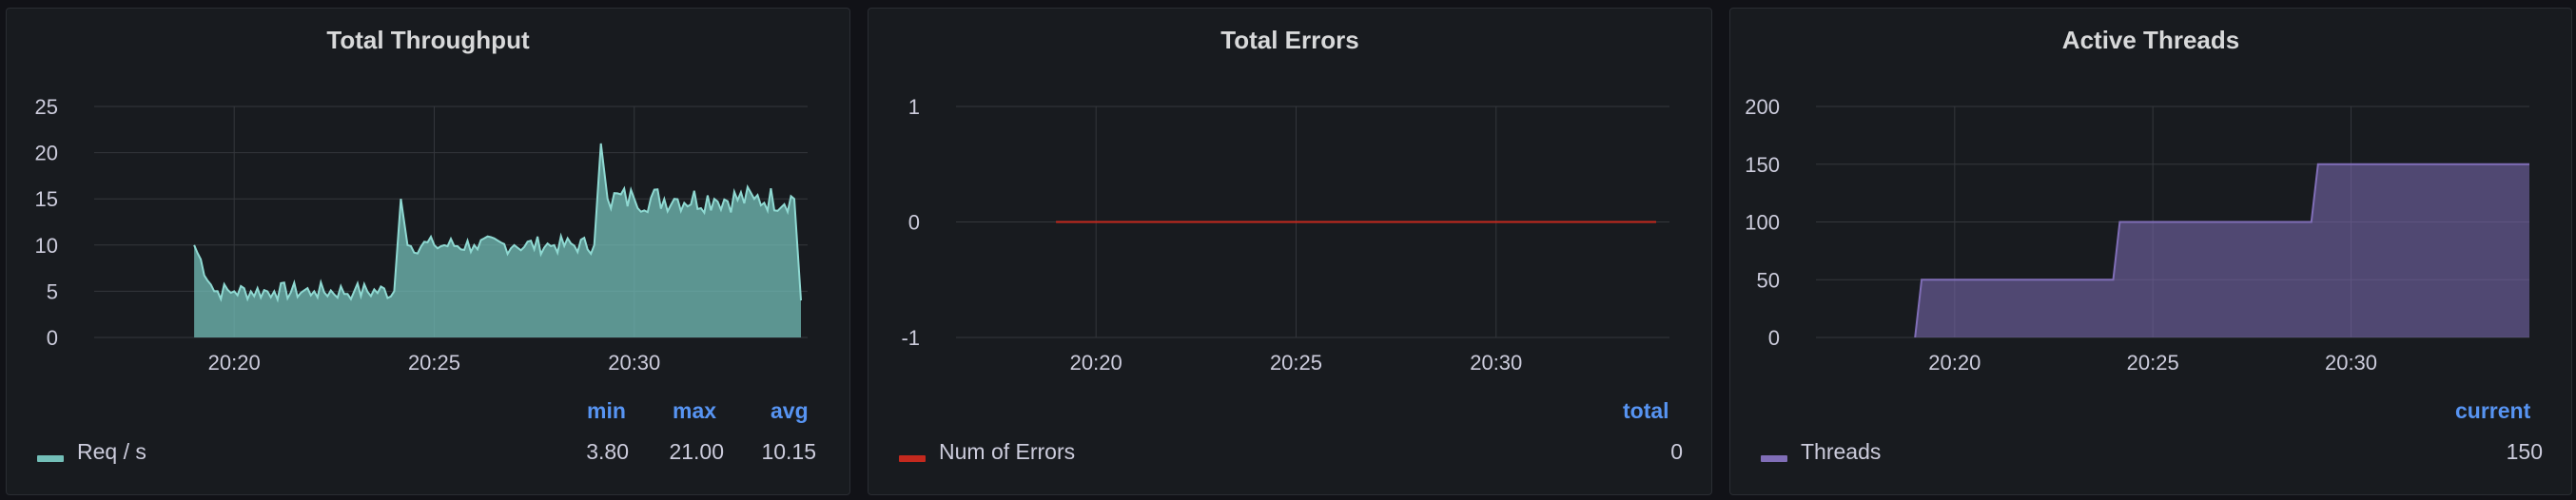 The width and height of the screenshot is (2576, 500). What do you see at coordinates (1763, 165) in the screenshot?
I see `y-tick-label: 150` at bounding box center [1763, 165].